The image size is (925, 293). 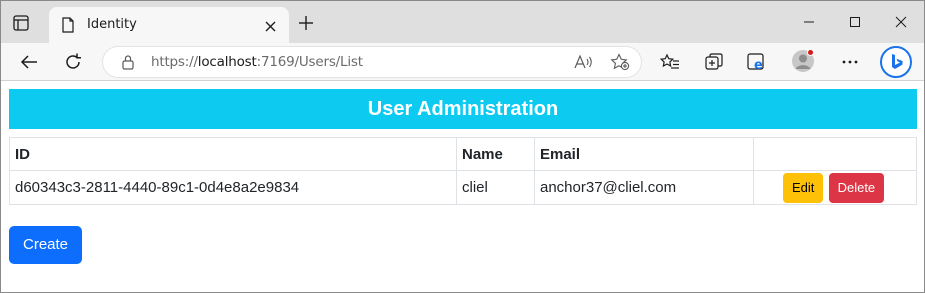 I want to click on notification-dot, so click(x=810, y=52).